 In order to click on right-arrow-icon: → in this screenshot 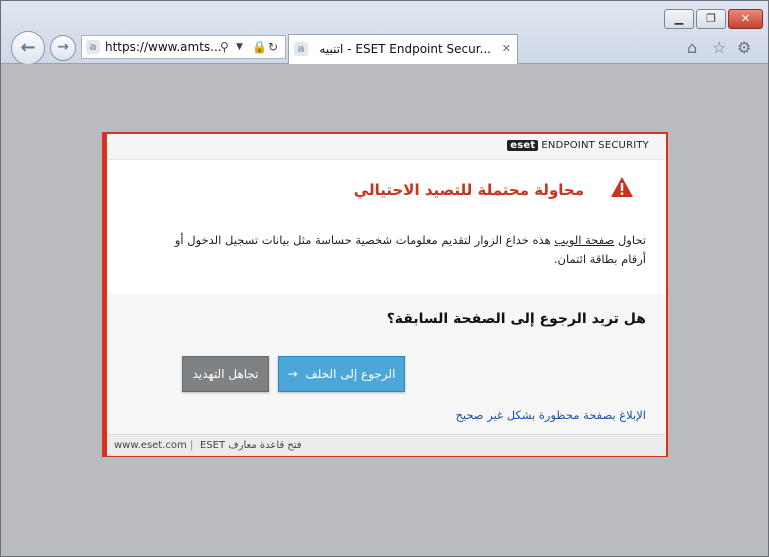, I will do `click(292, 374)`.